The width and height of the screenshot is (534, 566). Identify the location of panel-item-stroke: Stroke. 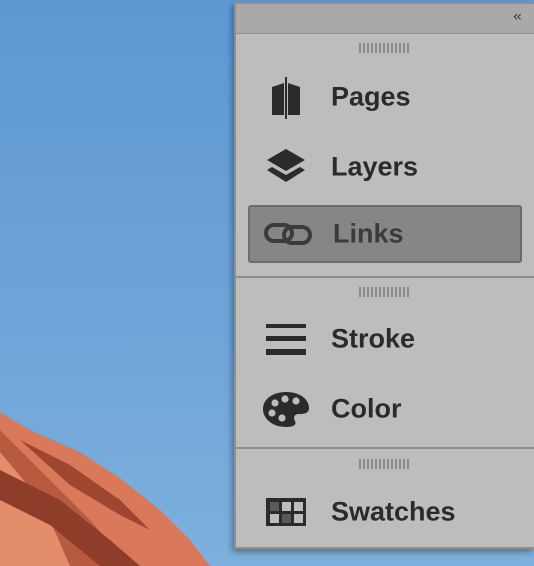
(385, 339).